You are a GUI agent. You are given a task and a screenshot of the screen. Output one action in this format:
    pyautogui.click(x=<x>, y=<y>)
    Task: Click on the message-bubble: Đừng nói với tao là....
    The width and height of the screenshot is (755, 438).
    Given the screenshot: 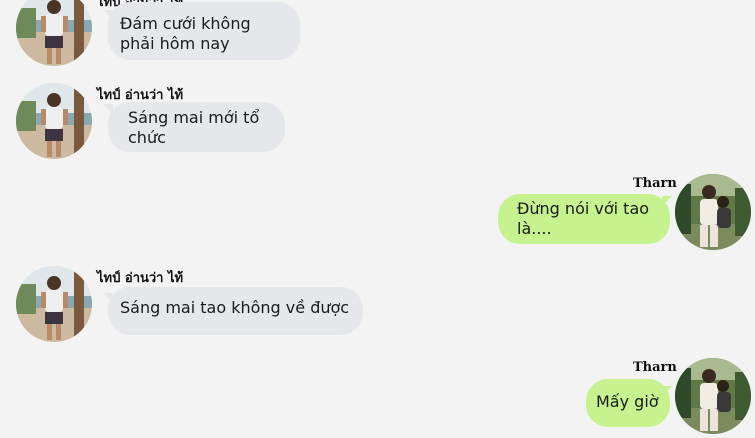 What is the action you would take?
    pyautogui.click(x=584, y=219)
    